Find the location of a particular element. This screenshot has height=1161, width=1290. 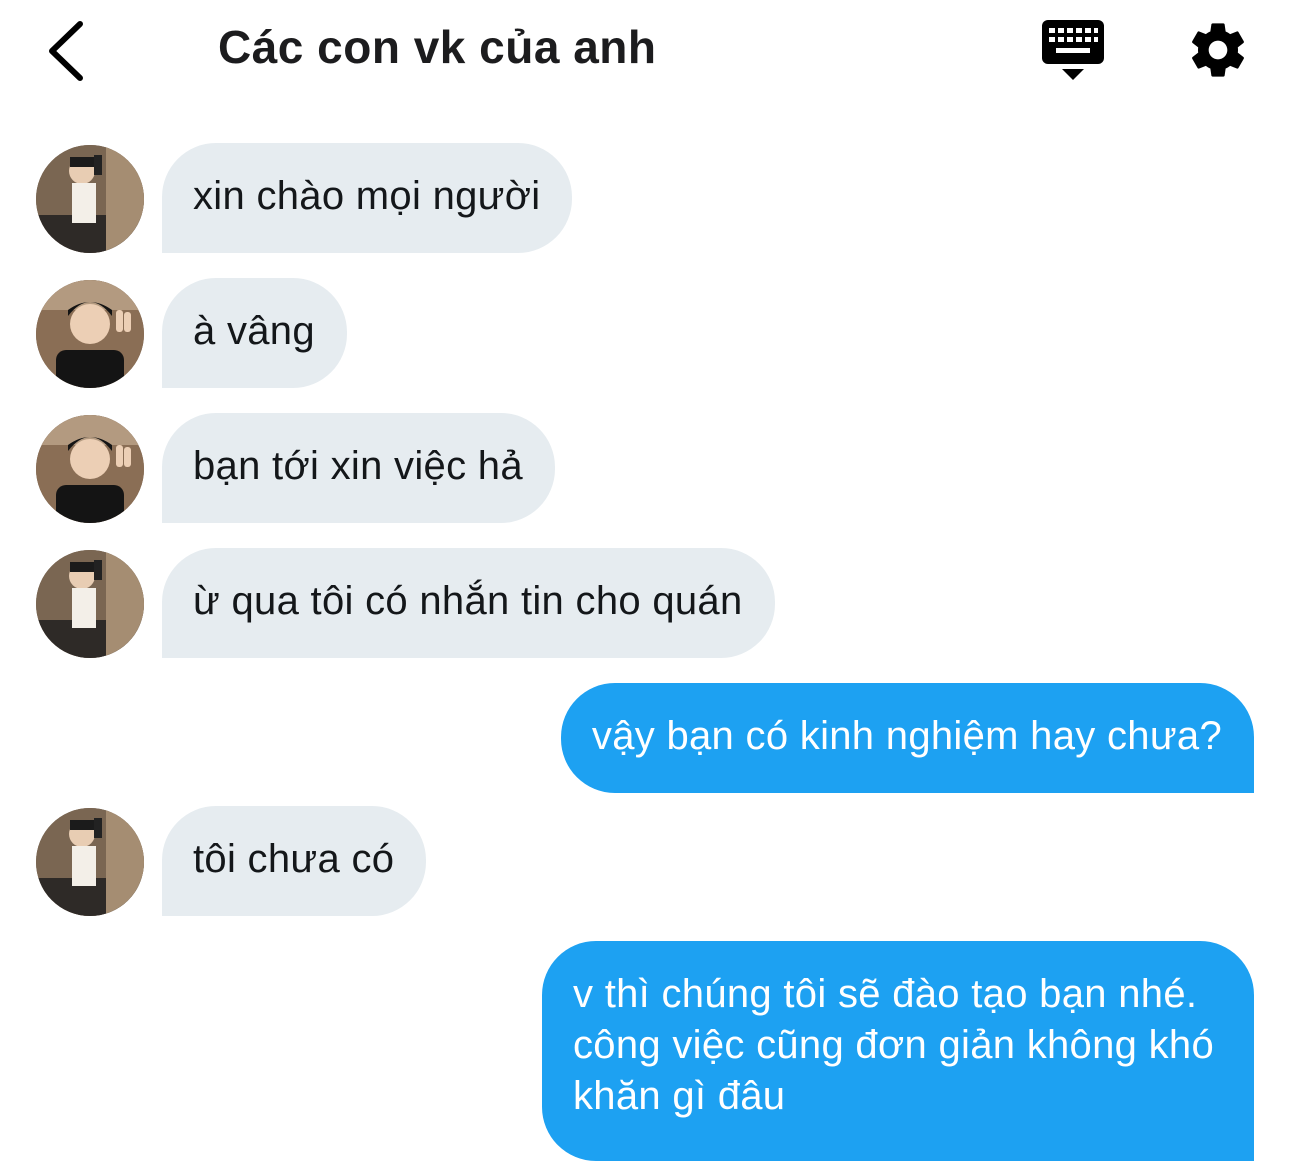

outgoing-message-bubble: vậy bạn có kinh nghiệm hay chưa? is located at coordinates (907, 738).